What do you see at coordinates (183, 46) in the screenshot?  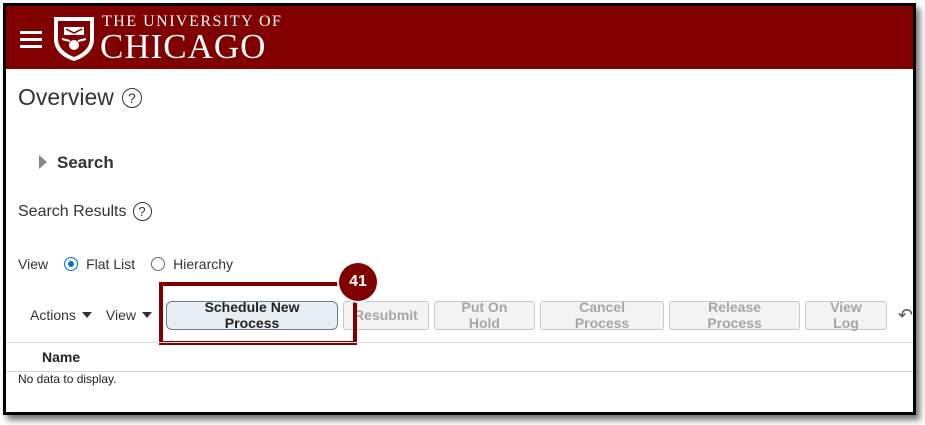 I see `university-name: CHICAGO` at bounding box center [183, 46].